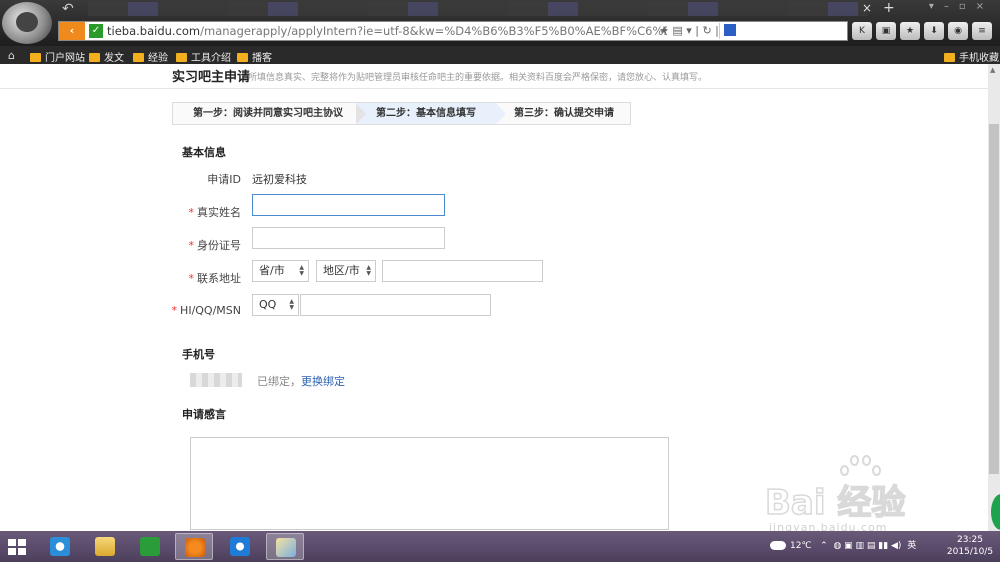 This screenshot has height=562, width=1000. I want to click on statement-title: 申请感言, so click(204, 414).